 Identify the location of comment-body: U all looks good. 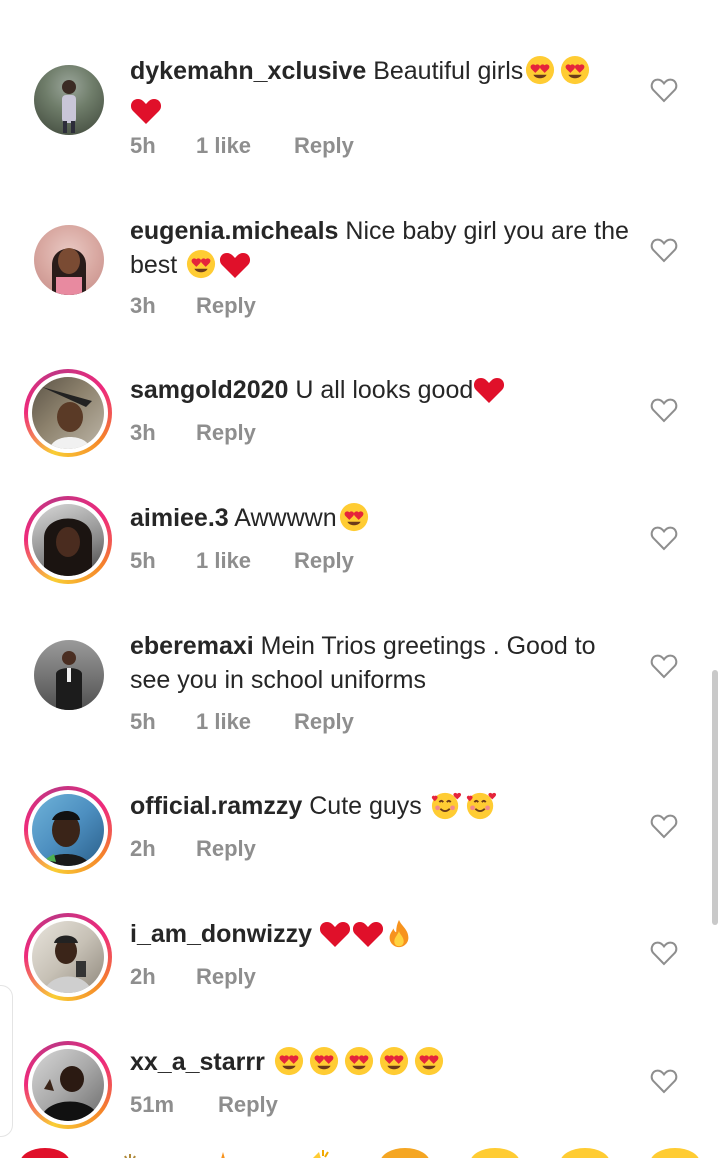
(384, 390).